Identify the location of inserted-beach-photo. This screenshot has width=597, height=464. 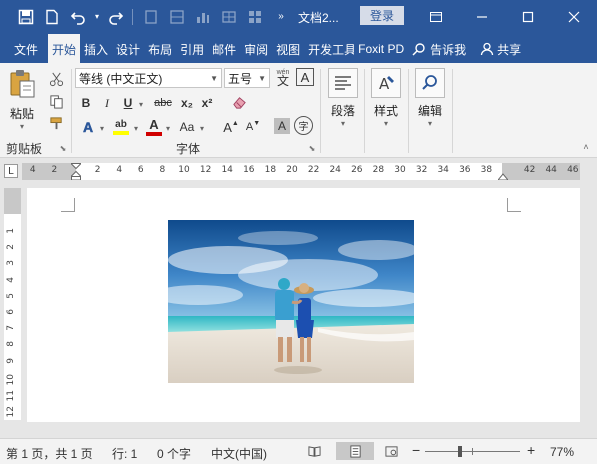
(291, 301).